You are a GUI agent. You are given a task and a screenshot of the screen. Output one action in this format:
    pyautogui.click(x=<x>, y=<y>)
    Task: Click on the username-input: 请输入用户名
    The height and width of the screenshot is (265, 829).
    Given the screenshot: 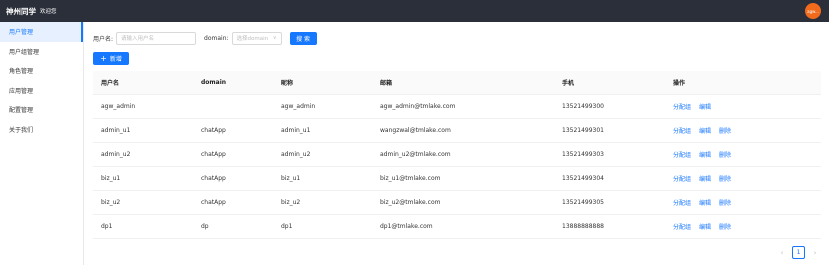 What is the action you would take?
    pyautogui.click(x=156, y=38)
    